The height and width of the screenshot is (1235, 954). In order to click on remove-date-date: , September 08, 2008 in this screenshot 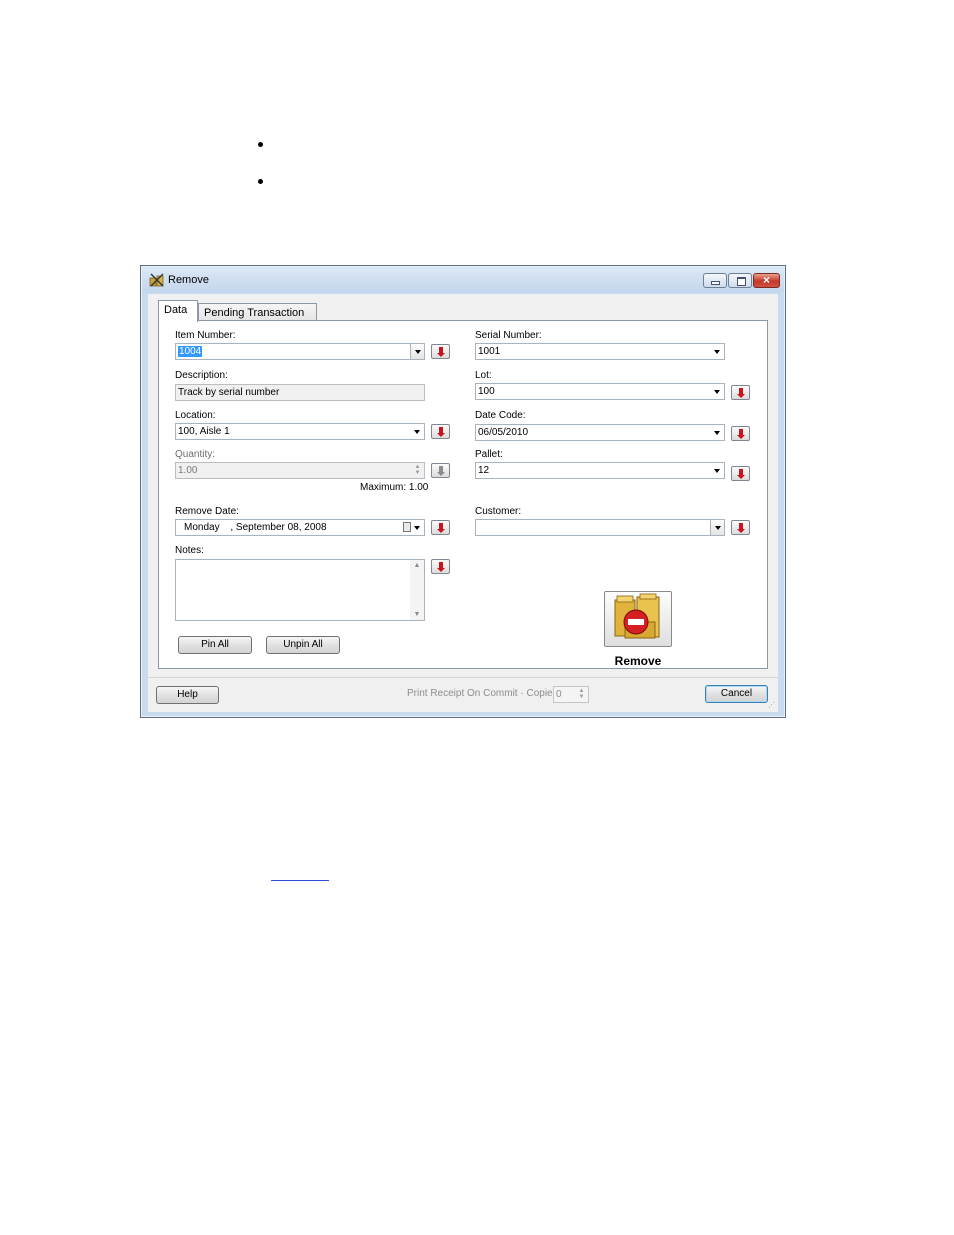, I will do `click(278, 527)`.